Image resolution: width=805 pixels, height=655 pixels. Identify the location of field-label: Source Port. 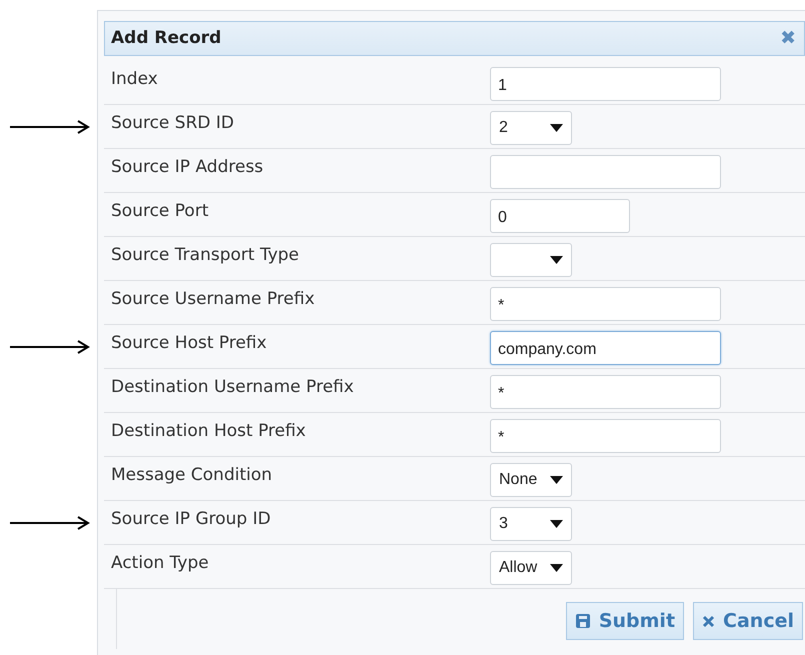
(160, 211).